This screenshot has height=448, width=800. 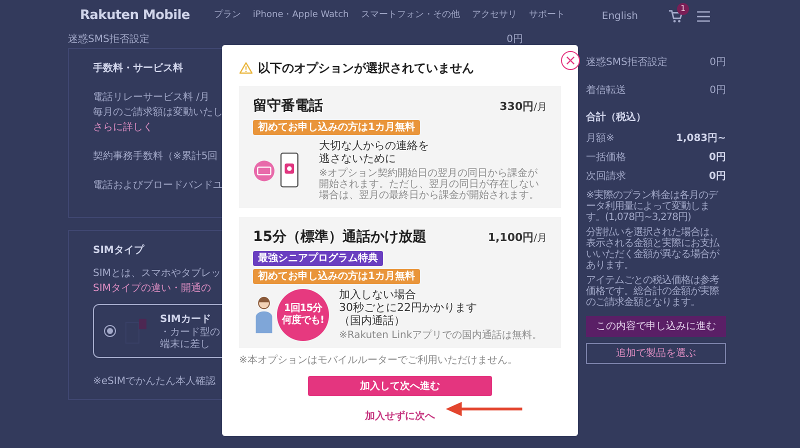 I want to click on language-link: English, so click(x=620, y=16).